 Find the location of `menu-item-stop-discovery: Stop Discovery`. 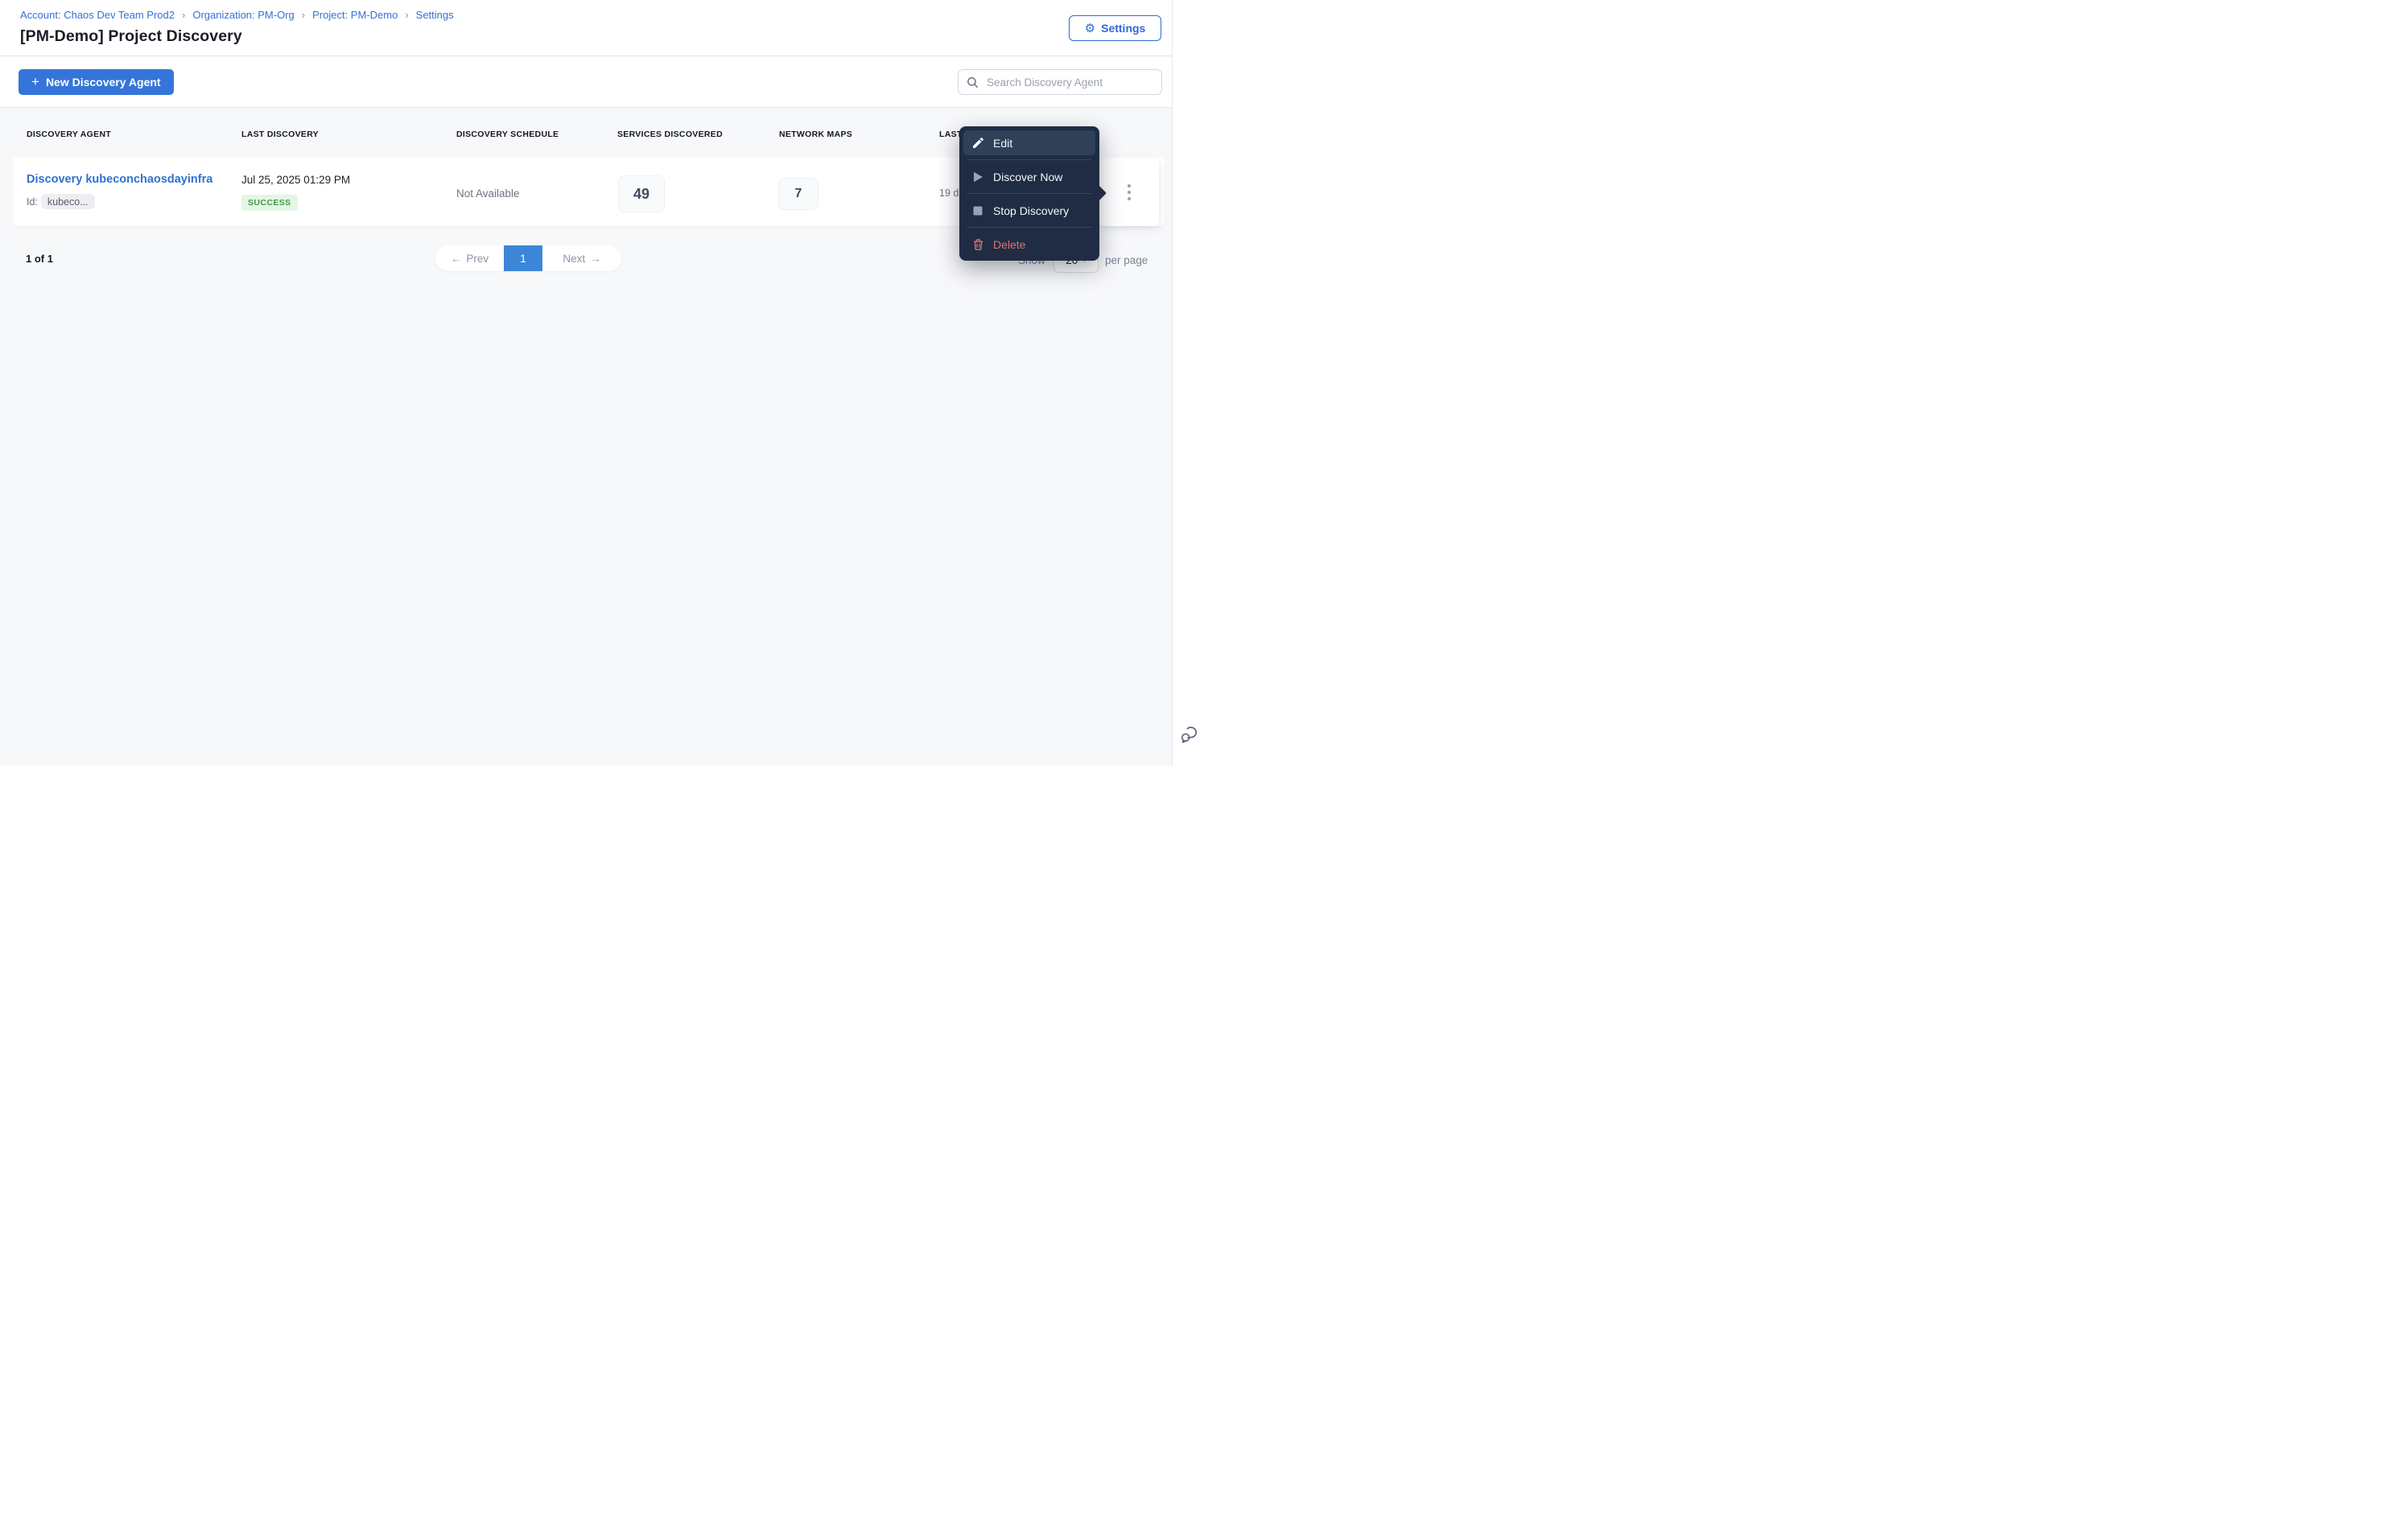

menu-item-stop-discovery: Stop Discovery is located at coordinates (1029, 210).